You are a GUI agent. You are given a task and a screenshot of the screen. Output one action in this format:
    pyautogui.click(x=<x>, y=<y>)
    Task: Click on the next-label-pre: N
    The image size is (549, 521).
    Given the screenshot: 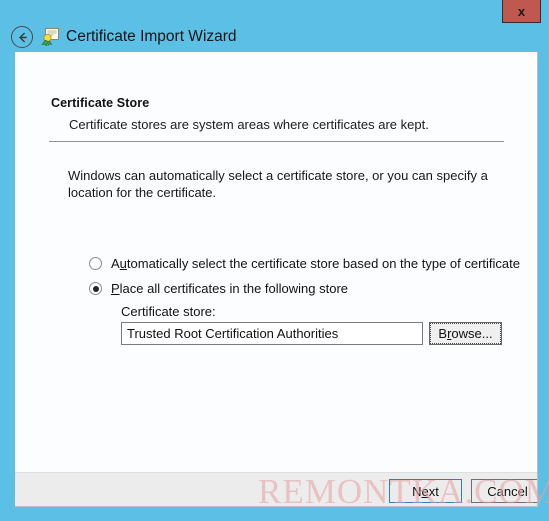 What is the action you would take?
    pyautogui.click(x=417, y=491)
    